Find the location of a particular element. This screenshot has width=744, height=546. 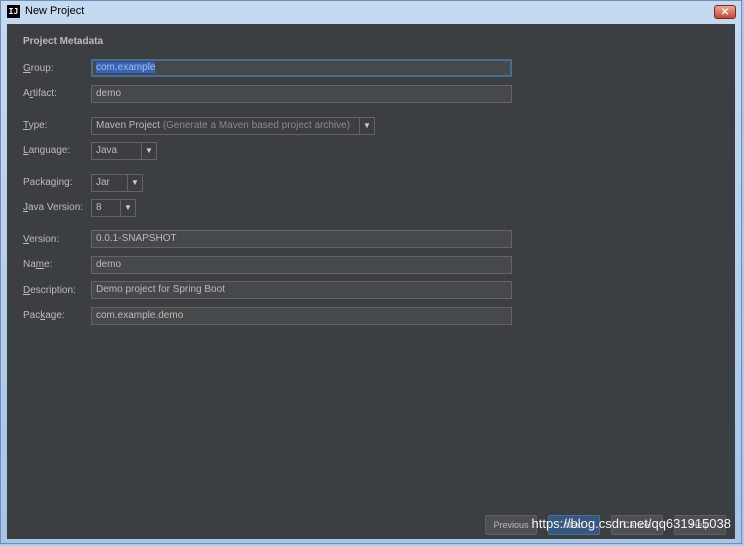

group-label: Group: is located at coordinates (38, 68).